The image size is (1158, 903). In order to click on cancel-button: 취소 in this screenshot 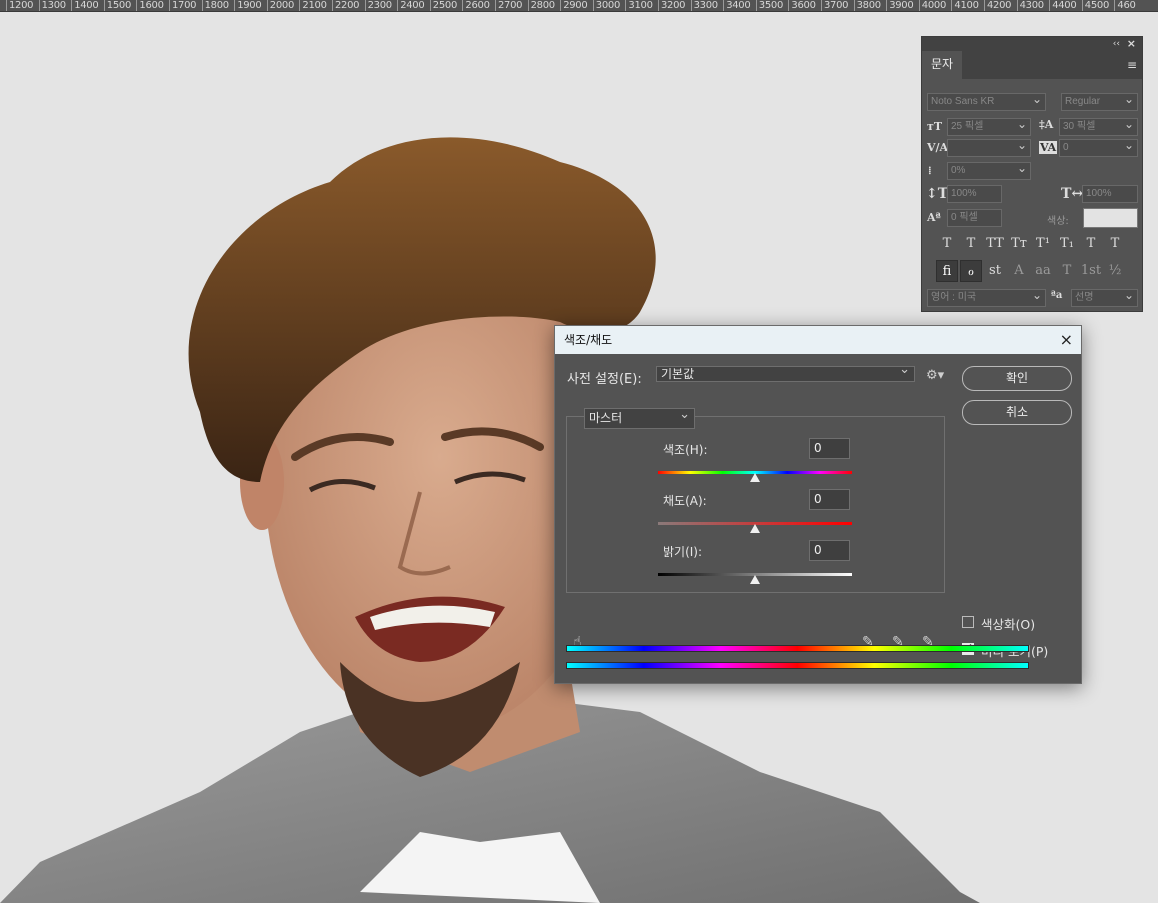, I will do `click(1017, 412)`.